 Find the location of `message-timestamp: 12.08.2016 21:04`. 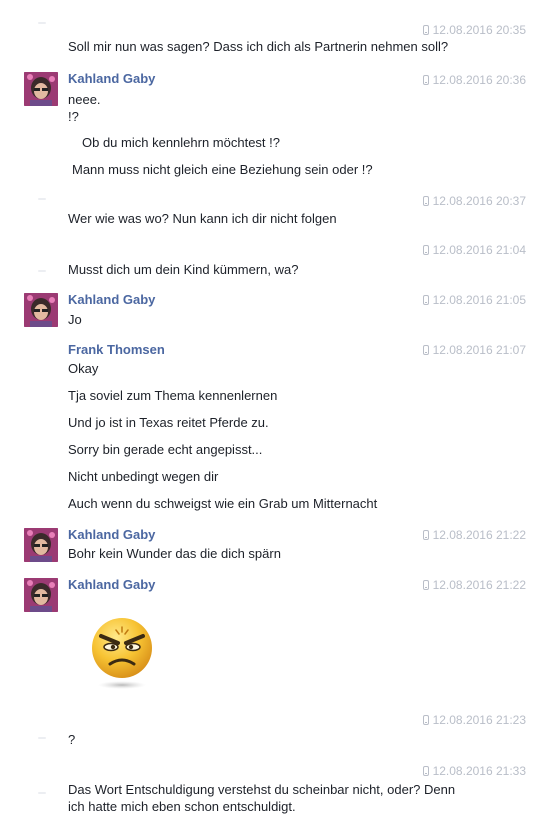

message-timestamp: 12.08.2016 21:04 is located at coordinates (474, 250).